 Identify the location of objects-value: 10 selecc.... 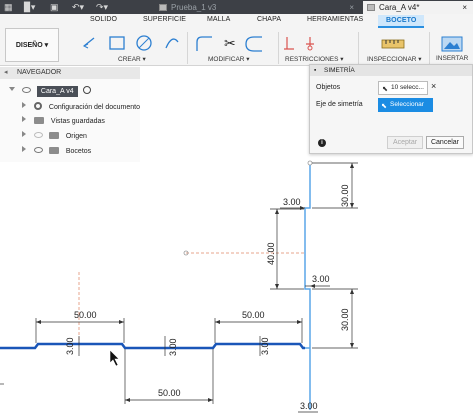
(407, 87).